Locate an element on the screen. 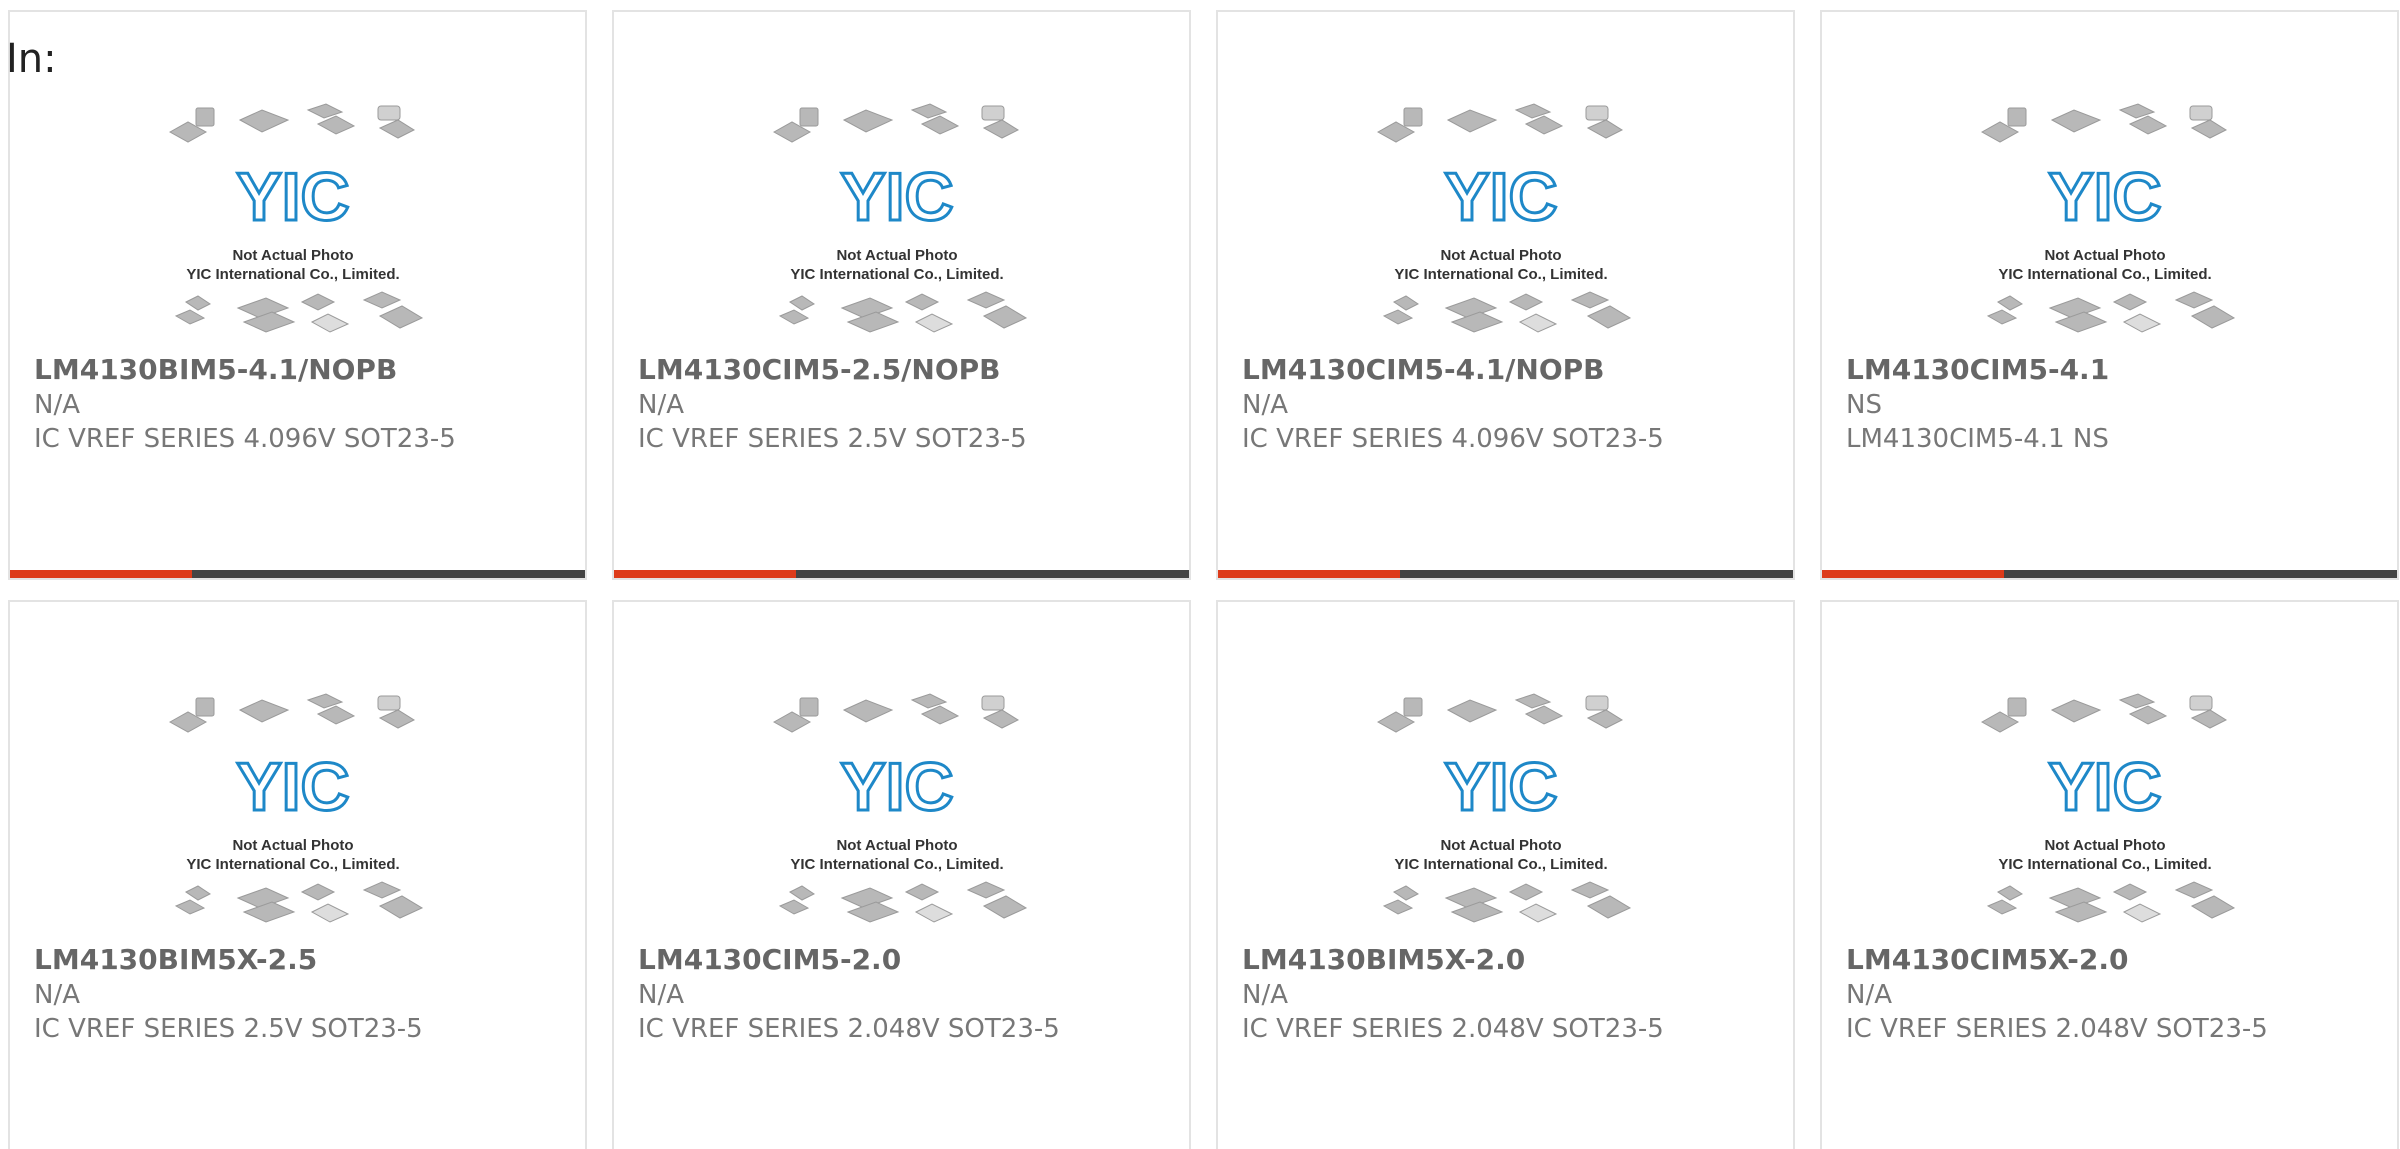 The width and height of the screenshot is (2400, 1149). part-number: LM4130CIM5X-2.0 is located at coordinates (2115, 960).